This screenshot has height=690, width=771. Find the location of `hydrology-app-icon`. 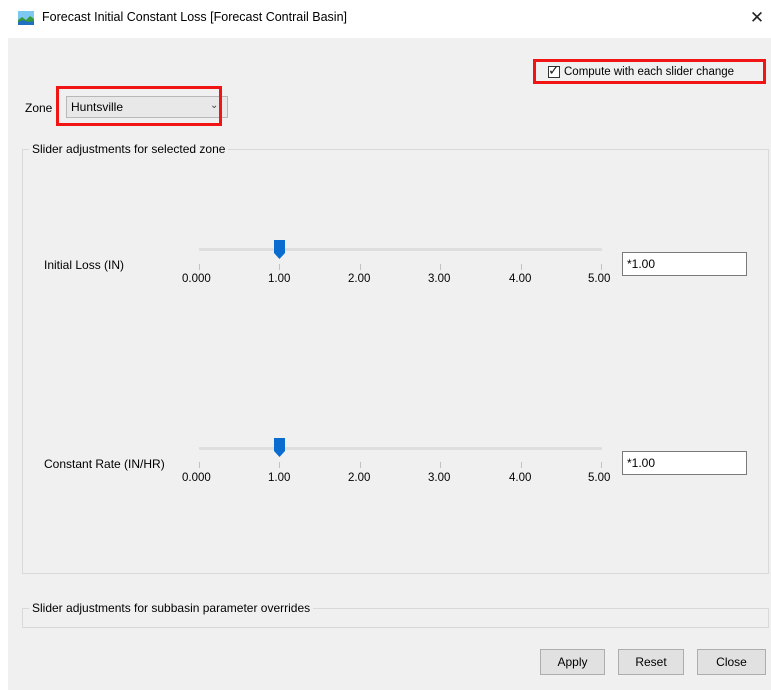

hydrology-app-icon is located at coordinates (26, 18).